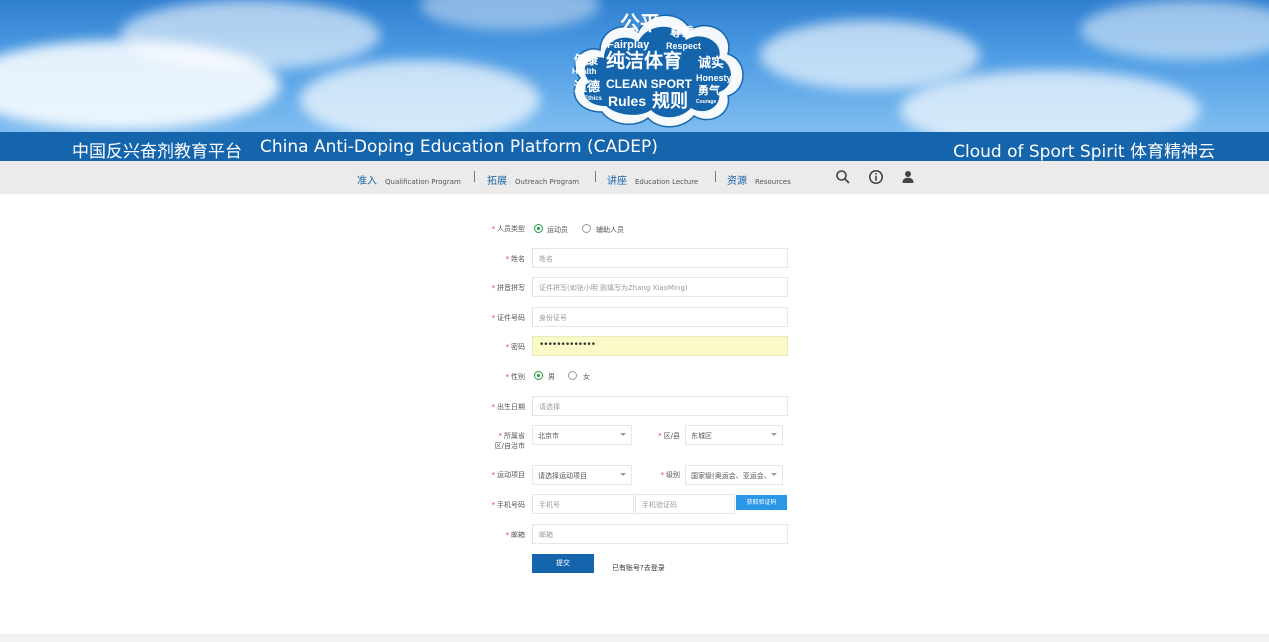 The image size is (1269, 642). What do you see at coordinates (586, 60) in the screenshot?
I see `logo-word: 健康` at bounding box center [586, 60].